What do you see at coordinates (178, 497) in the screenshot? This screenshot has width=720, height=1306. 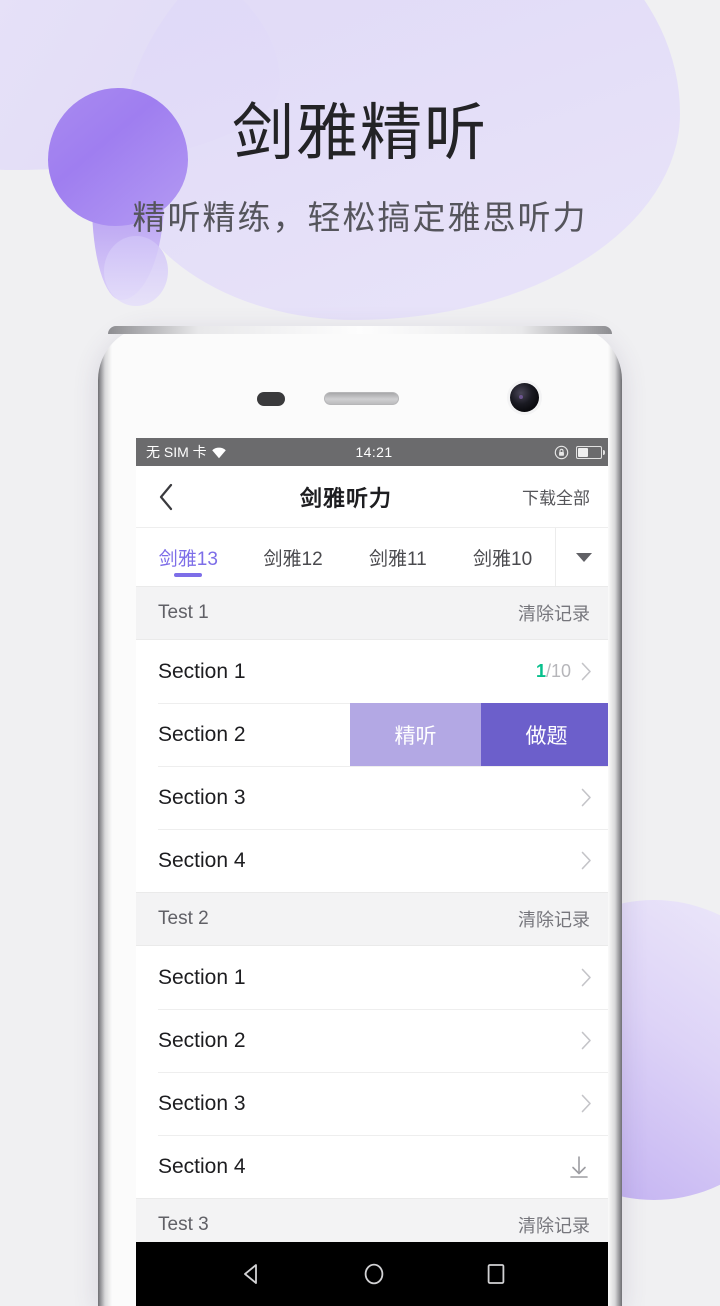 I see `back-button` at bounding box center [178, 497].